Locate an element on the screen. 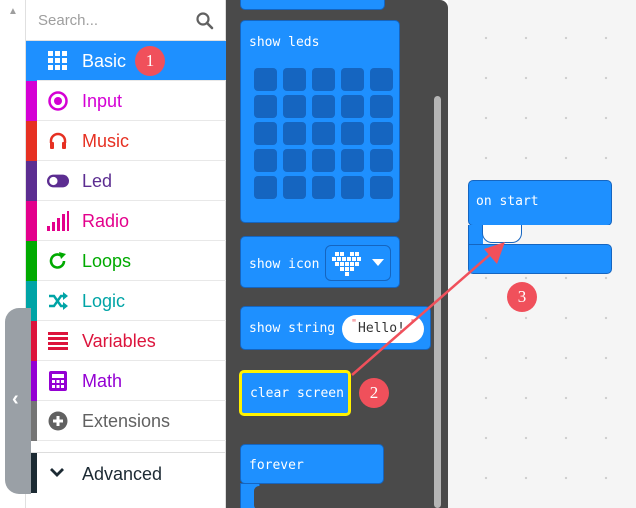 This screenshot has height=508, width=636. category-variables: Variables is located at coordinates (126, 341).